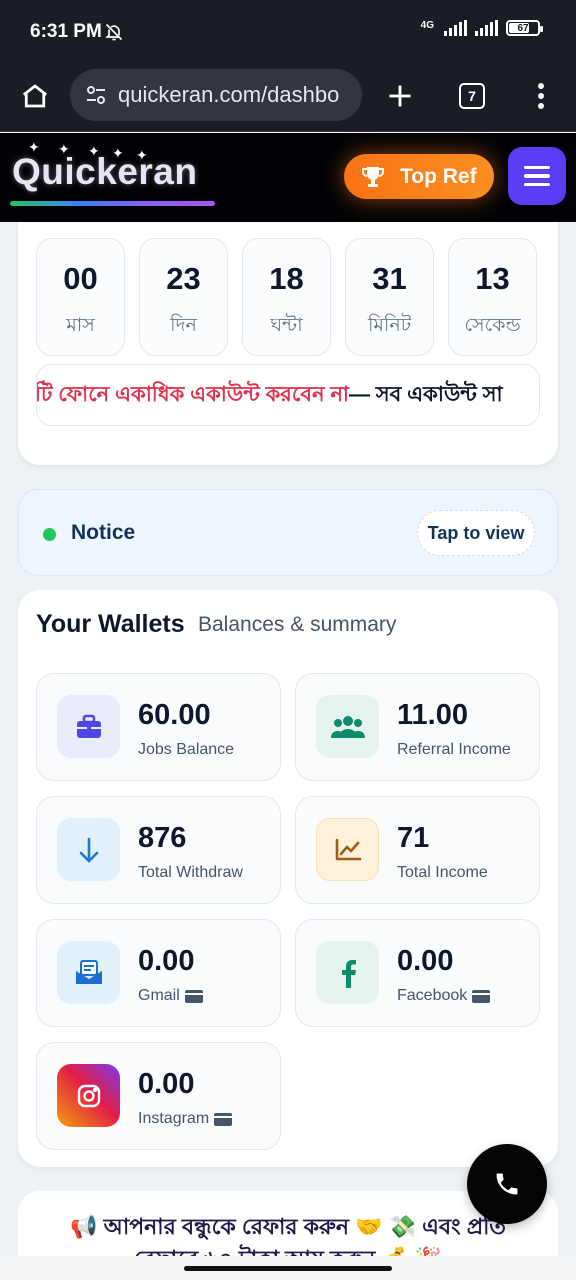 The width and height of the screenshot is (576, 1280). Describe the element at coordinates (104, 172) in the screenshot. I see `site-logo: Quickeran` at that location.